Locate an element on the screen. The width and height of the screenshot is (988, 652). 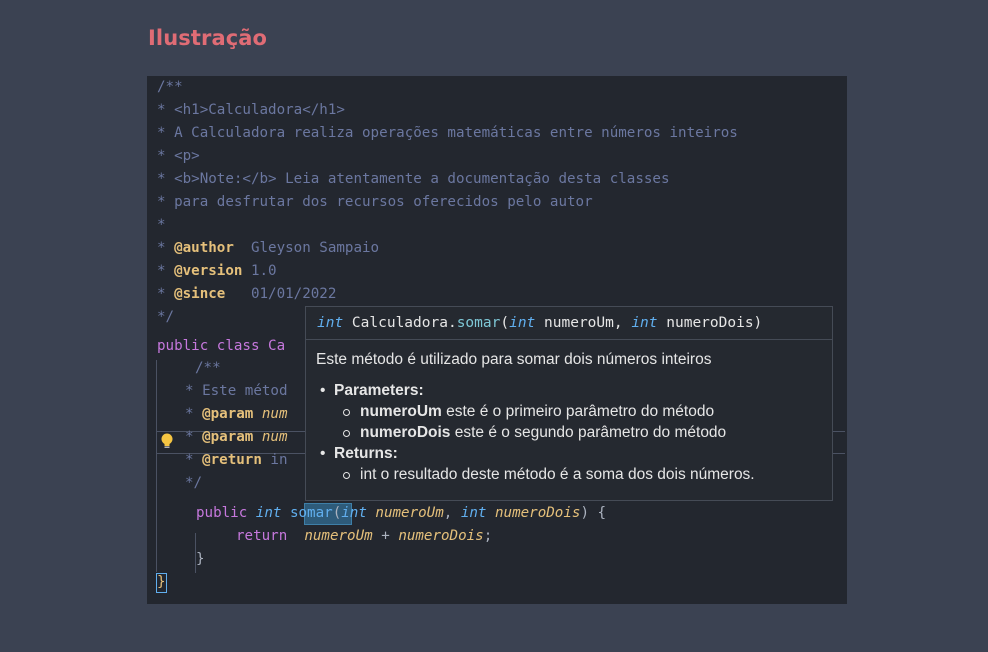
comment-text: in is located at coordinates (274, 460).